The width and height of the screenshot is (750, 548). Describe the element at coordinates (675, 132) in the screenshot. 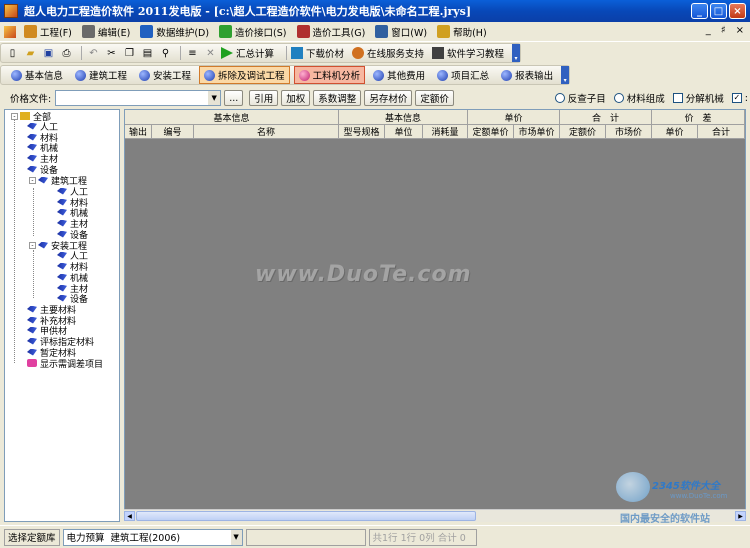

I see `column-header: 单价` at that location.